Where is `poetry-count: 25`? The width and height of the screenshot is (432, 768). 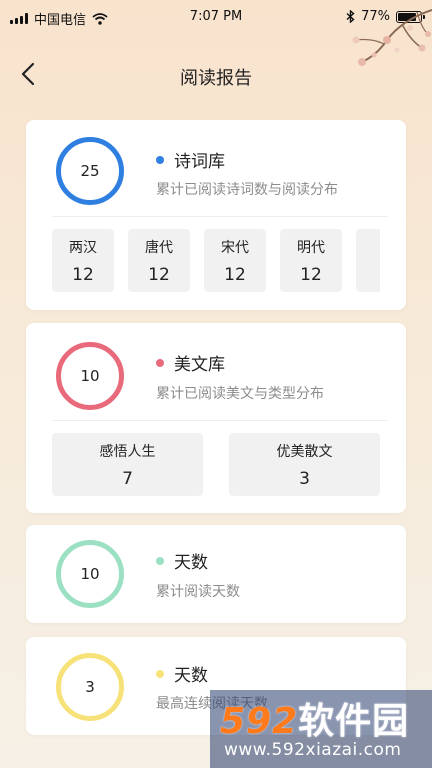 poetry-count: 25 is located at coordinates (90, 171).